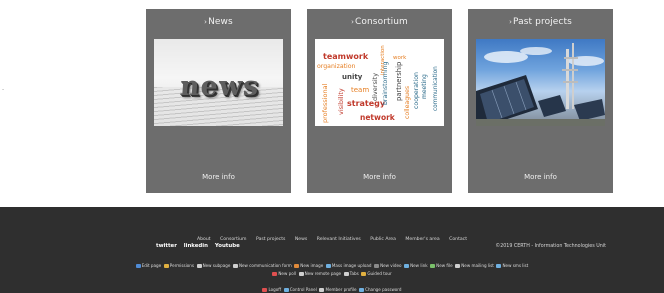 Image resolution: width=664 pixels, height=293 pixels. I want to click on footer-link-past-projects: Past projects, so click(270, 239).